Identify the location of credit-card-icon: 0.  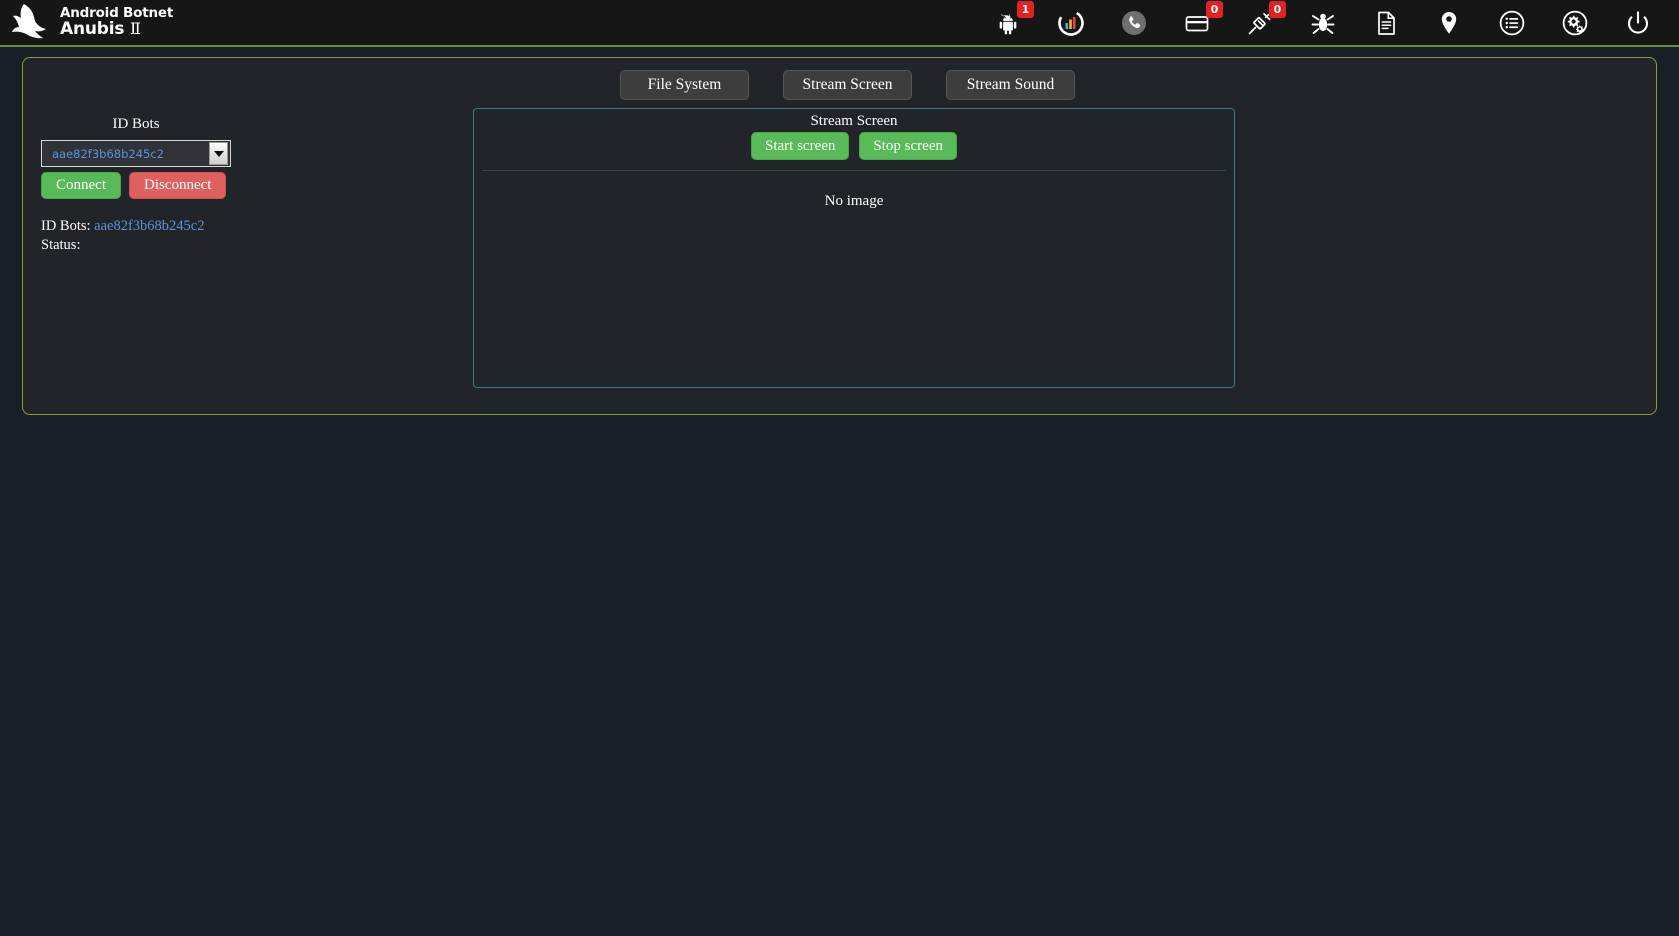
(1202, 19).